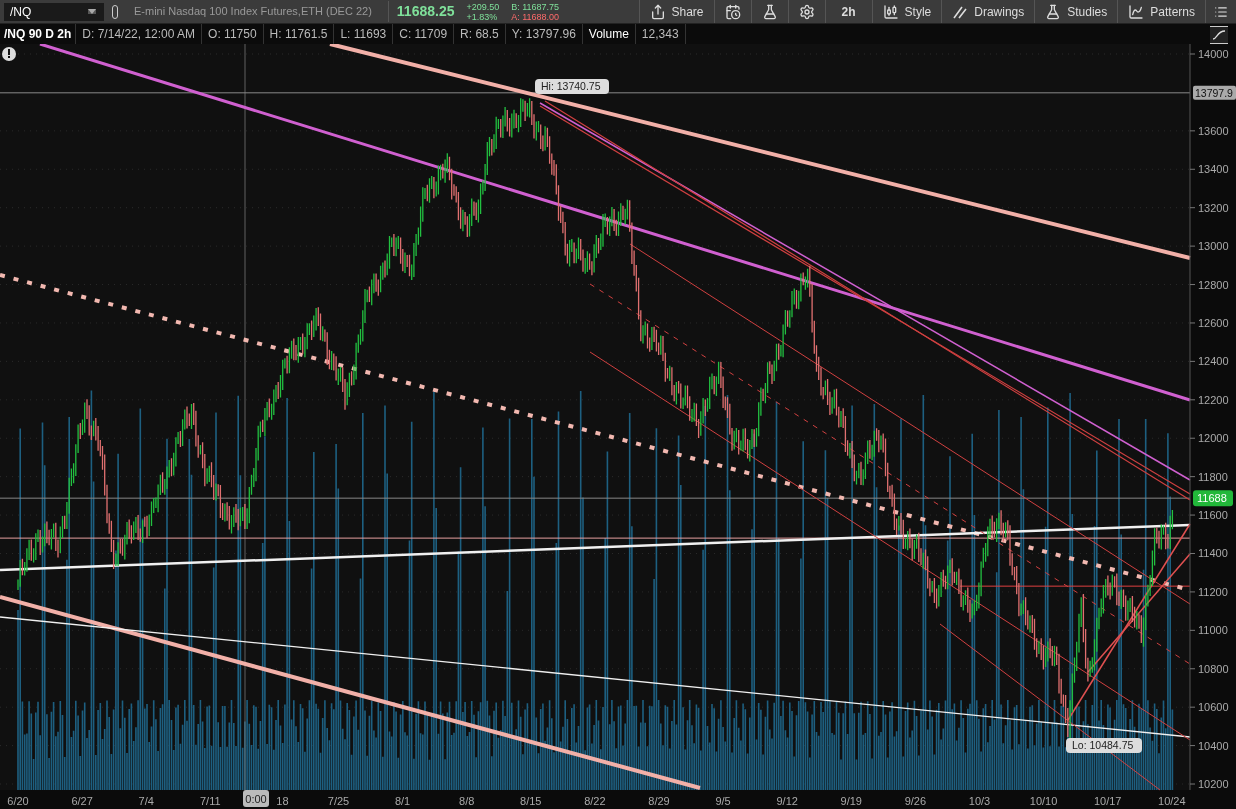  I want to click on y-axis-label: 11200, so click(1213, 591).